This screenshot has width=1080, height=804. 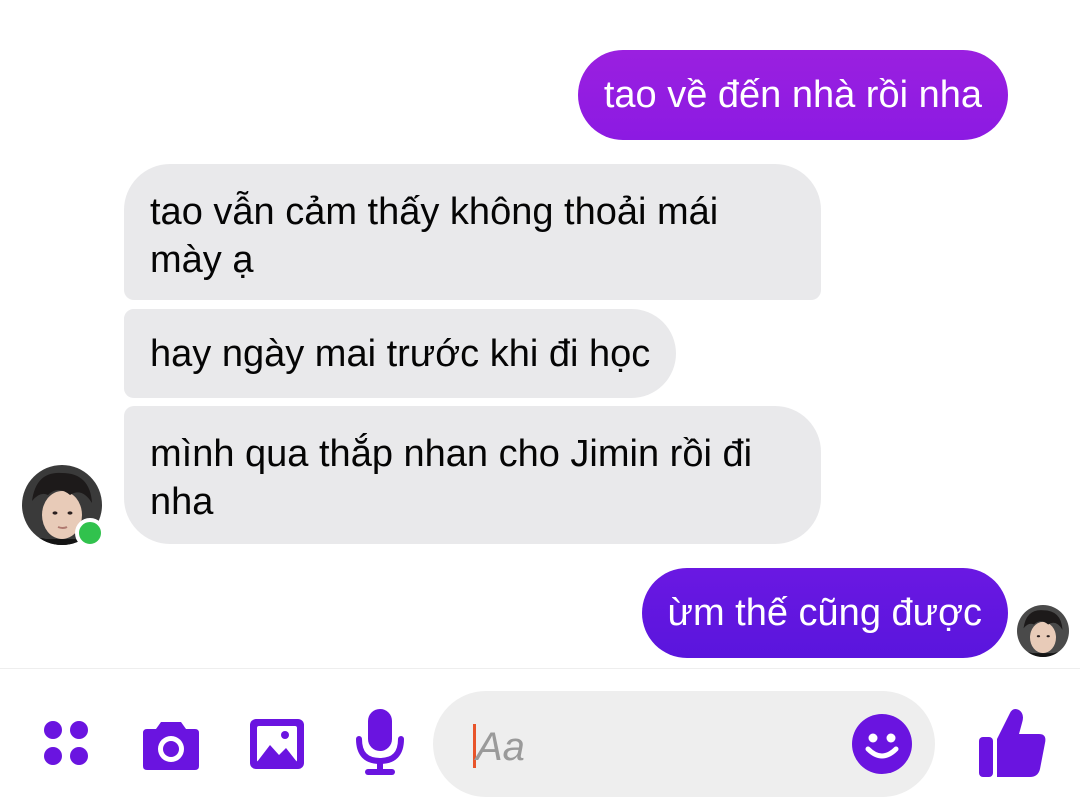 What do you see at coordinates (500, 747) in the screenshot?
I see `input-placeholder: Aa` at bounding box center [500, 747].